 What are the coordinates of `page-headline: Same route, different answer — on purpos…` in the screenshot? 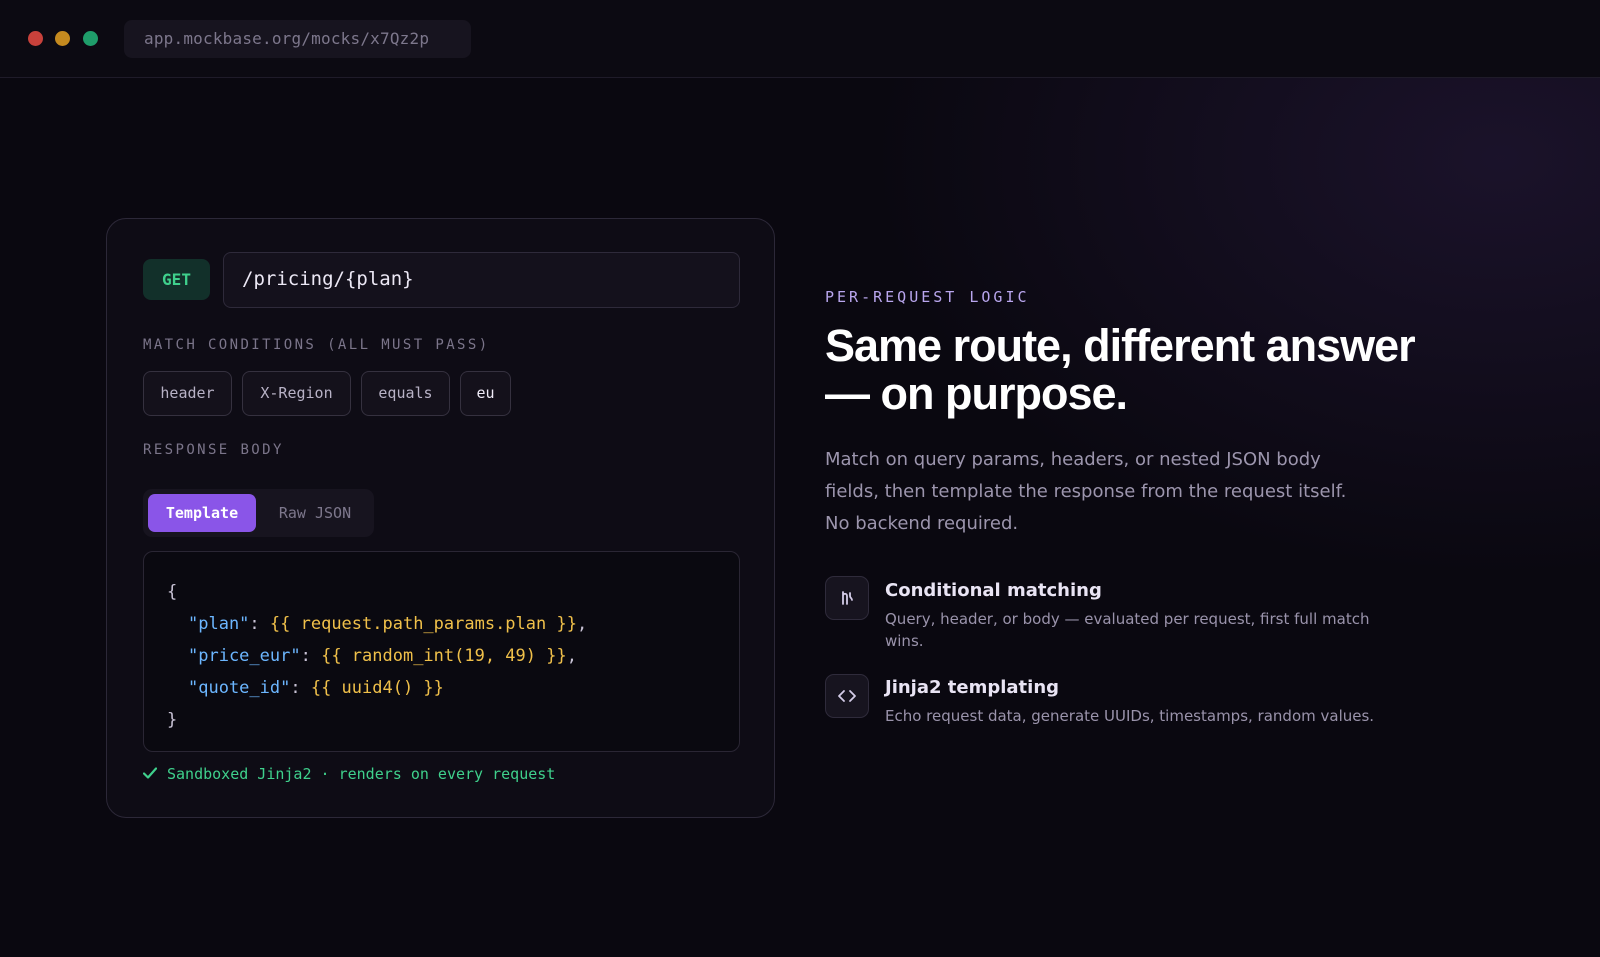 It's located at (1175, 370).